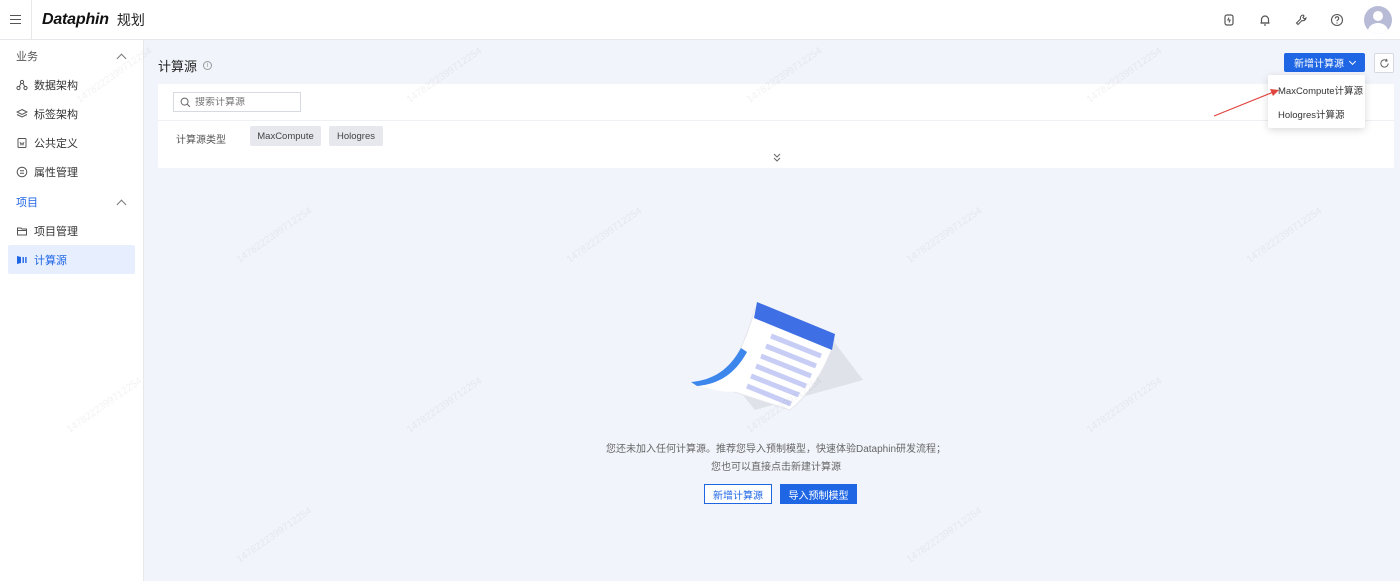  I want to click on compute-source-icon, so click(22, 260).